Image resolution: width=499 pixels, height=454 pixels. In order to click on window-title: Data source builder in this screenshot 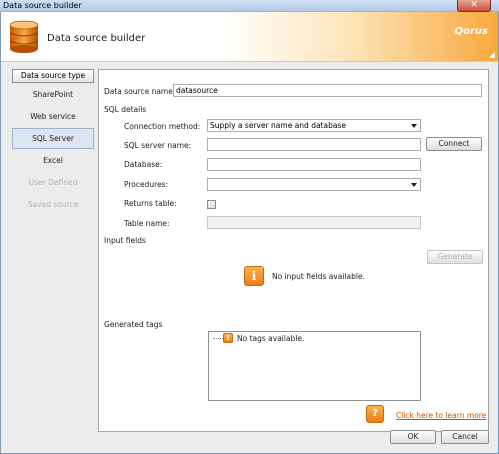, I will do `click(42, 5)`.